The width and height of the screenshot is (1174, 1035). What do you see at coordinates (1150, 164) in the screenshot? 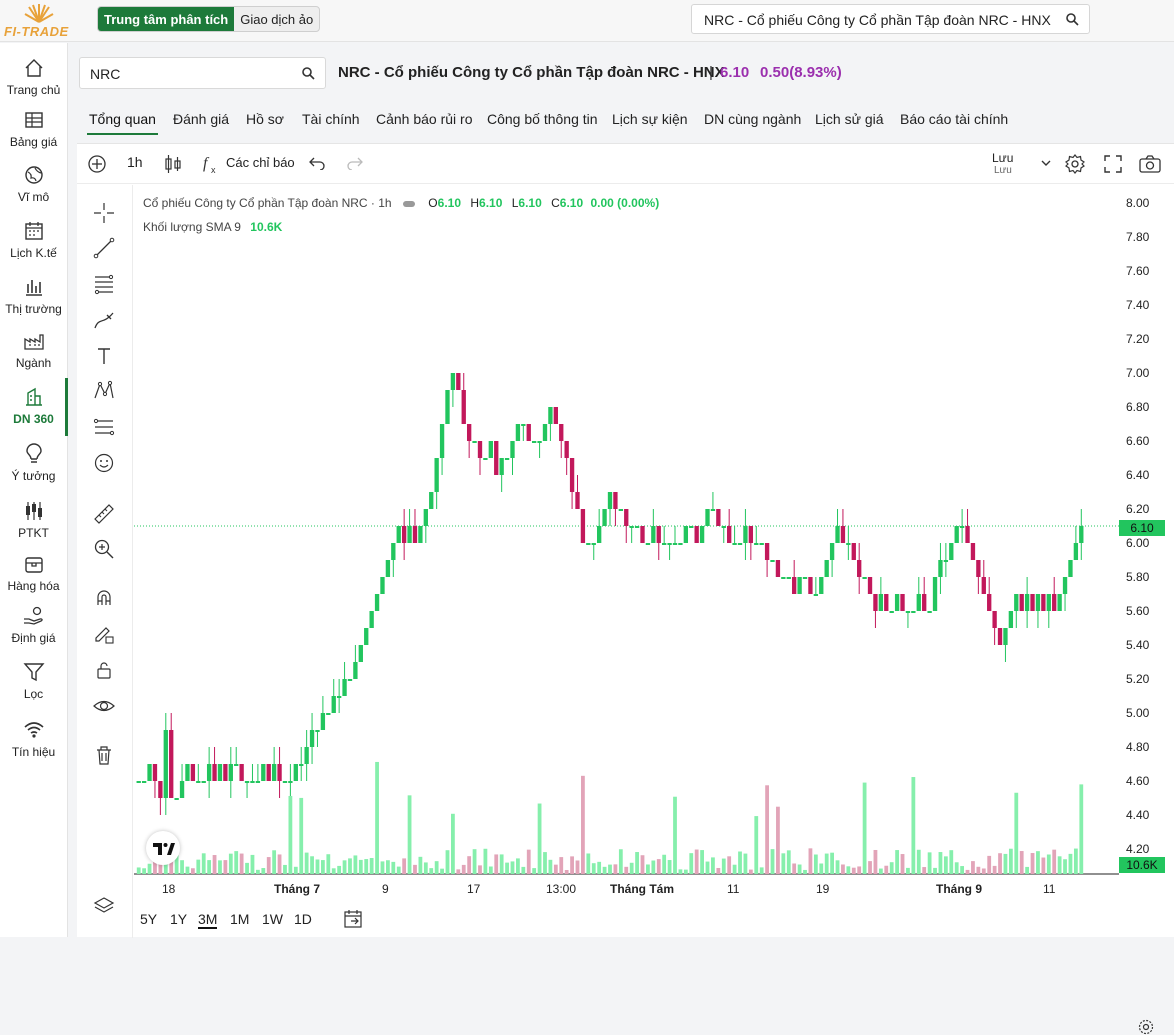
I see `camera-icon` at bounding box center [1150, 164].